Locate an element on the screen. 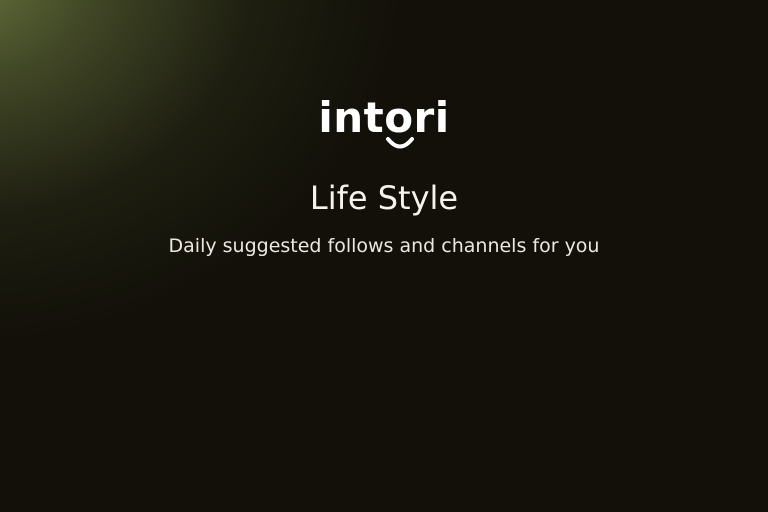 This screenshot has height=512, width=768. logo-smile-icon is located at coordinates (400, 143).